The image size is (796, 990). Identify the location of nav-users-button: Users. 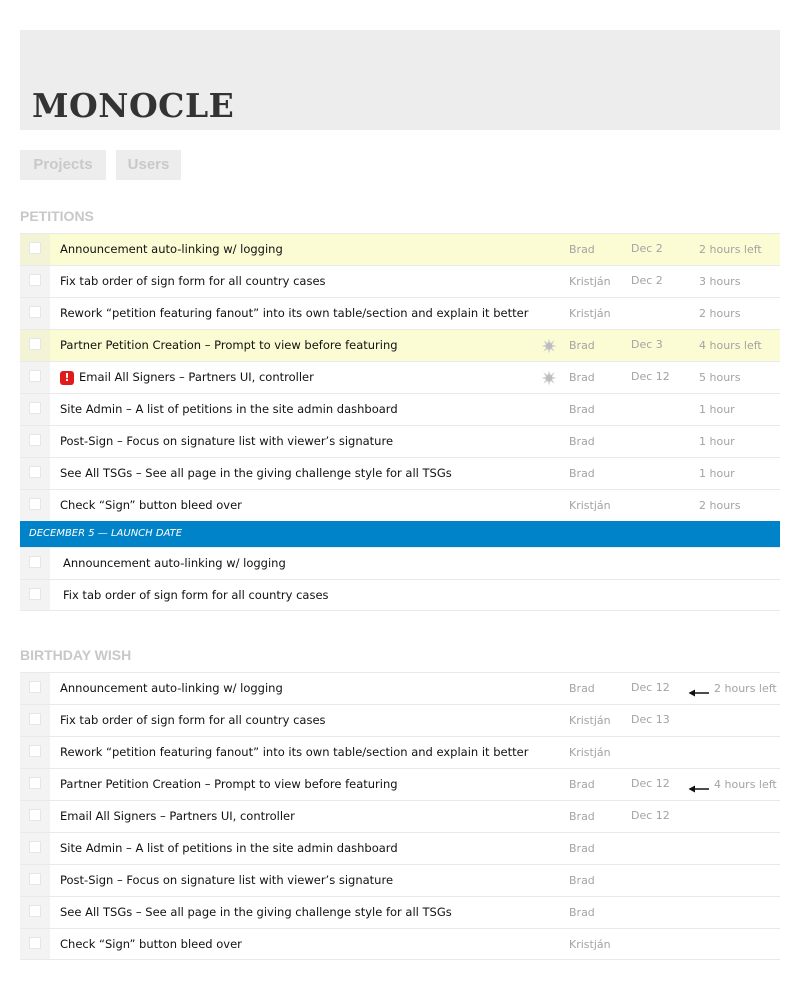
(148, 165).